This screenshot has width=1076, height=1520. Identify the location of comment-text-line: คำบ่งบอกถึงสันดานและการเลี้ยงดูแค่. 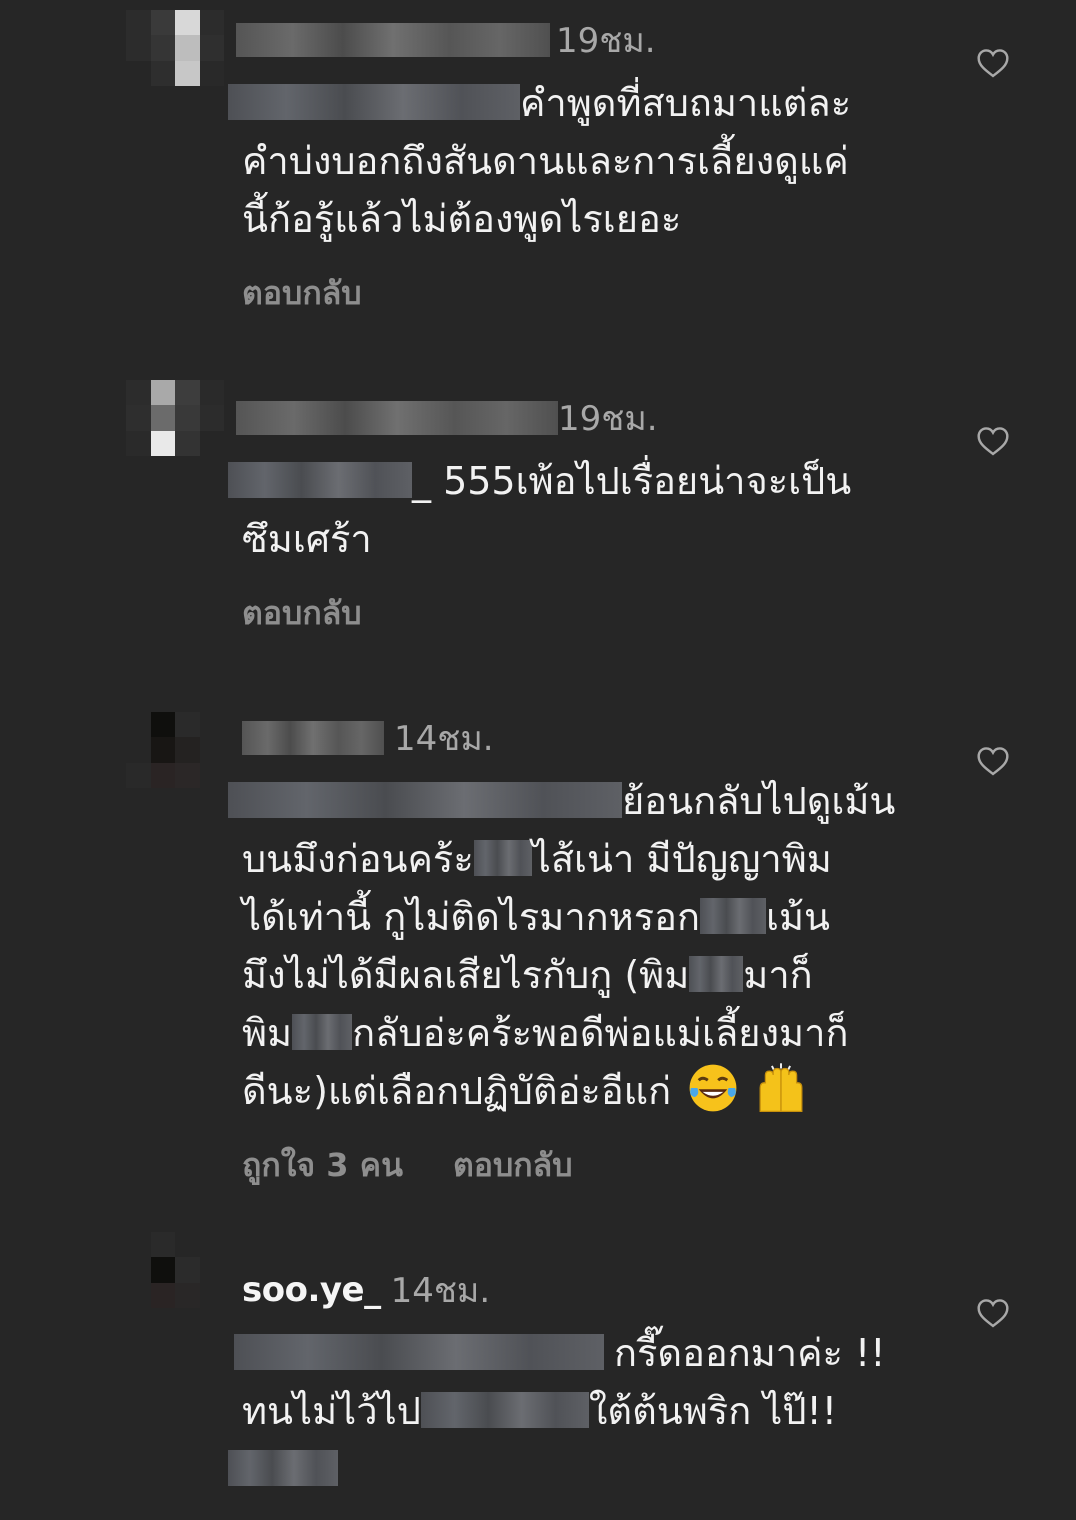
(545, 161).